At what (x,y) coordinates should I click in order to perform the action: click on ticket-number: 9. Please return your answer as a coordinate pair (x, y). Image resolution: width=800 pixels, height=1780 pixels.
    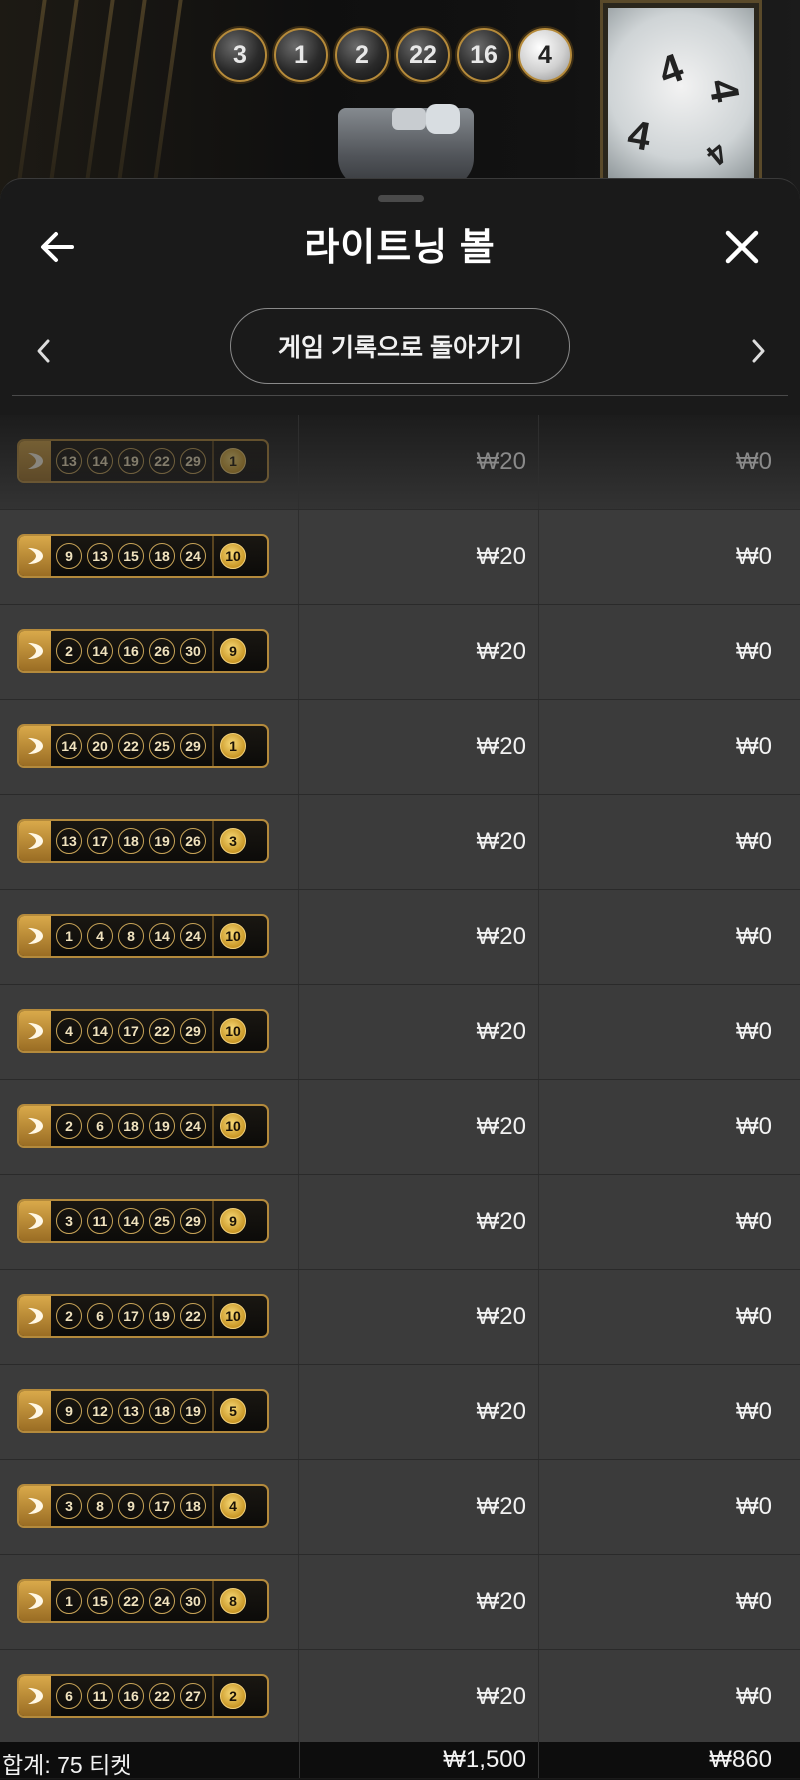
    Looking at the image, I should click on (69, 556).